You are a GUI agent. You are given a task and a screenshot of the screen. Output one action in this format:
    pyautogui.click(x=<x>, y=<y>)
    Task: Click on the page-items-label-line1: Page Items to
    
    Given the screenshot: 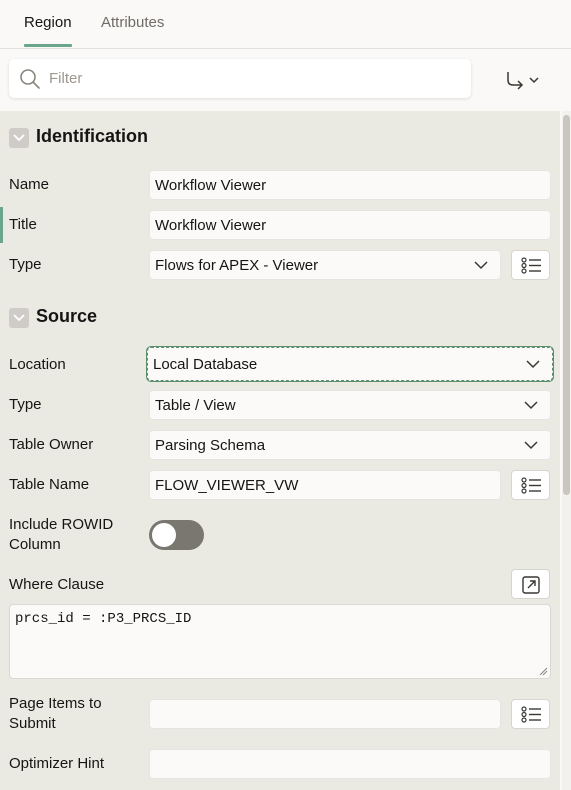 What is the action you would take?
    pyautogui.click(x=55, y=703)
    